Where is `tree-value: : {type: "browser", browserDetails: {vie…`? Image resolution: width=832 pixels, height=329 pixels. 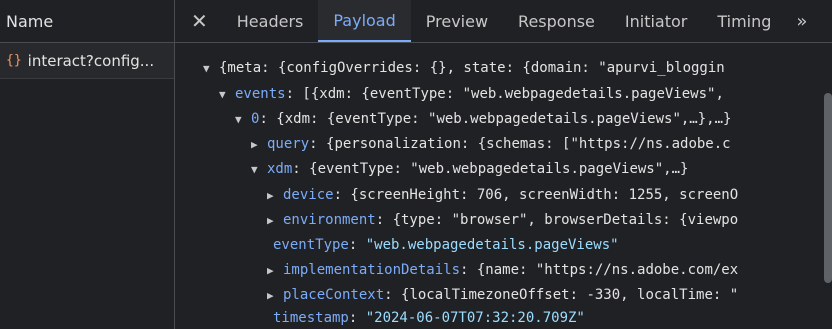 tree-value: : {type: "browser", browserDetails: {vie… is located at coordinates (557, 220).